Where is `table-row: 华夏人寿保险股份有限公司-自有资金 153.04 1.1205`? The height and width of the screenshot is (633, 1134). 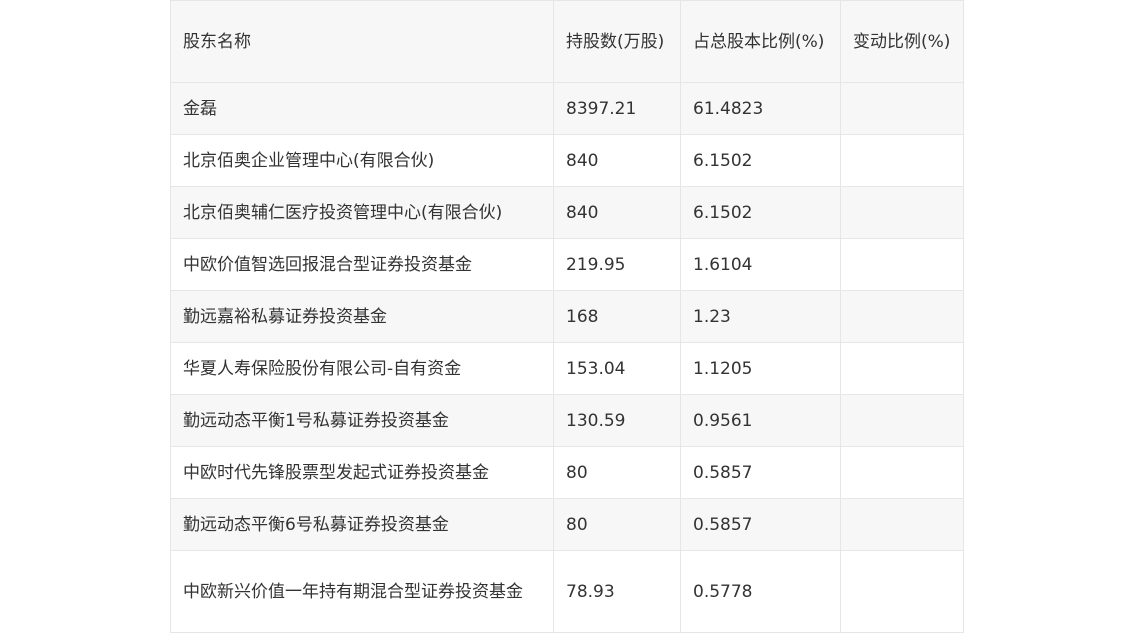
table-row: 华夏人寿保险股份有限公司-自有资金 153.04 1.1205 is located at coordinates (567, 368).